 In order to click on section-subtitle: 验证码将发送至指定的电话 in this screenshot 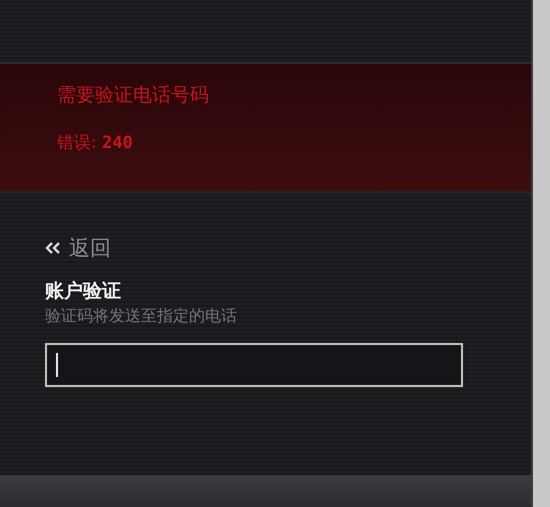, I will do `click(141, 316)`.